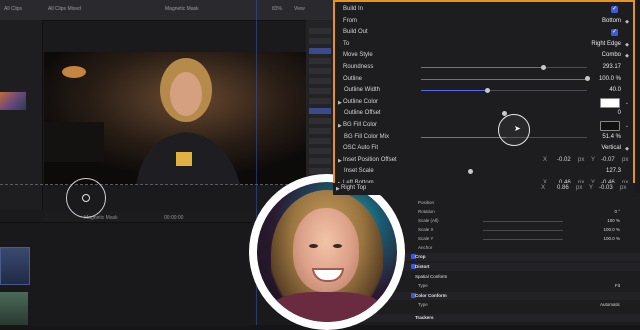 This screenshot has height=330, width=640. Describe the element at coordinates (327, 307) in the screenshot. I see `portrait-shirt` at that location.